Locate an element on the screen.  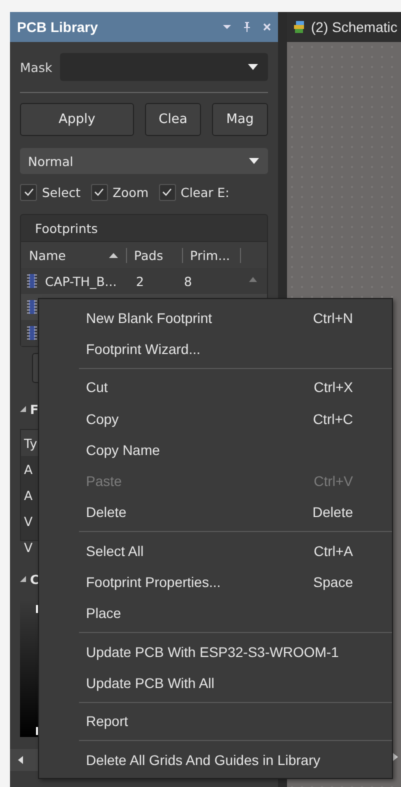
mask-label: Mask is located at coordinates (37, 67).